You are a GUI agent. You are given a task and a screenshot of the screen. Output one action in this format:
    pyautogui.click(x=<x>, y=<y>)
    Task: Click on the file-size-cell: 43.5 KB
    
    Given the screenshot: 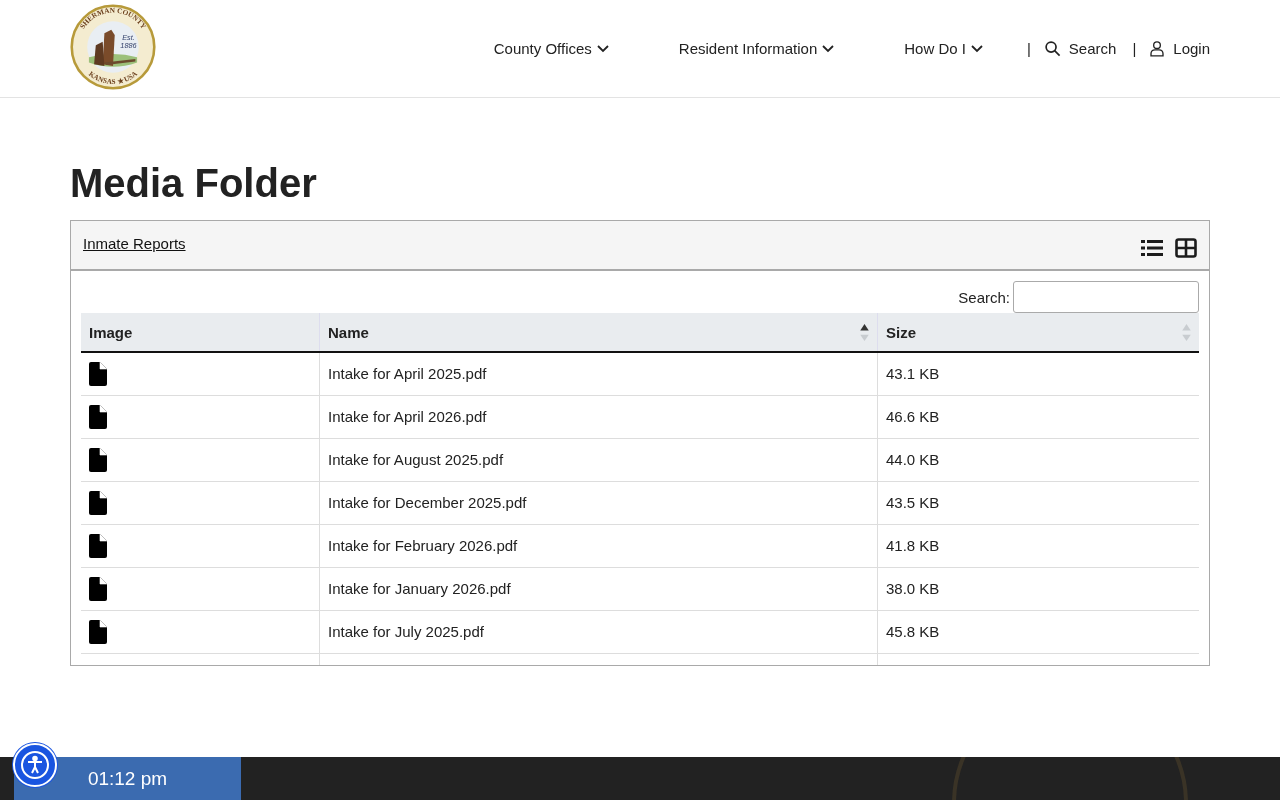 What is the action you would take?
    pyautogui.click(x=1038, y=502)
    